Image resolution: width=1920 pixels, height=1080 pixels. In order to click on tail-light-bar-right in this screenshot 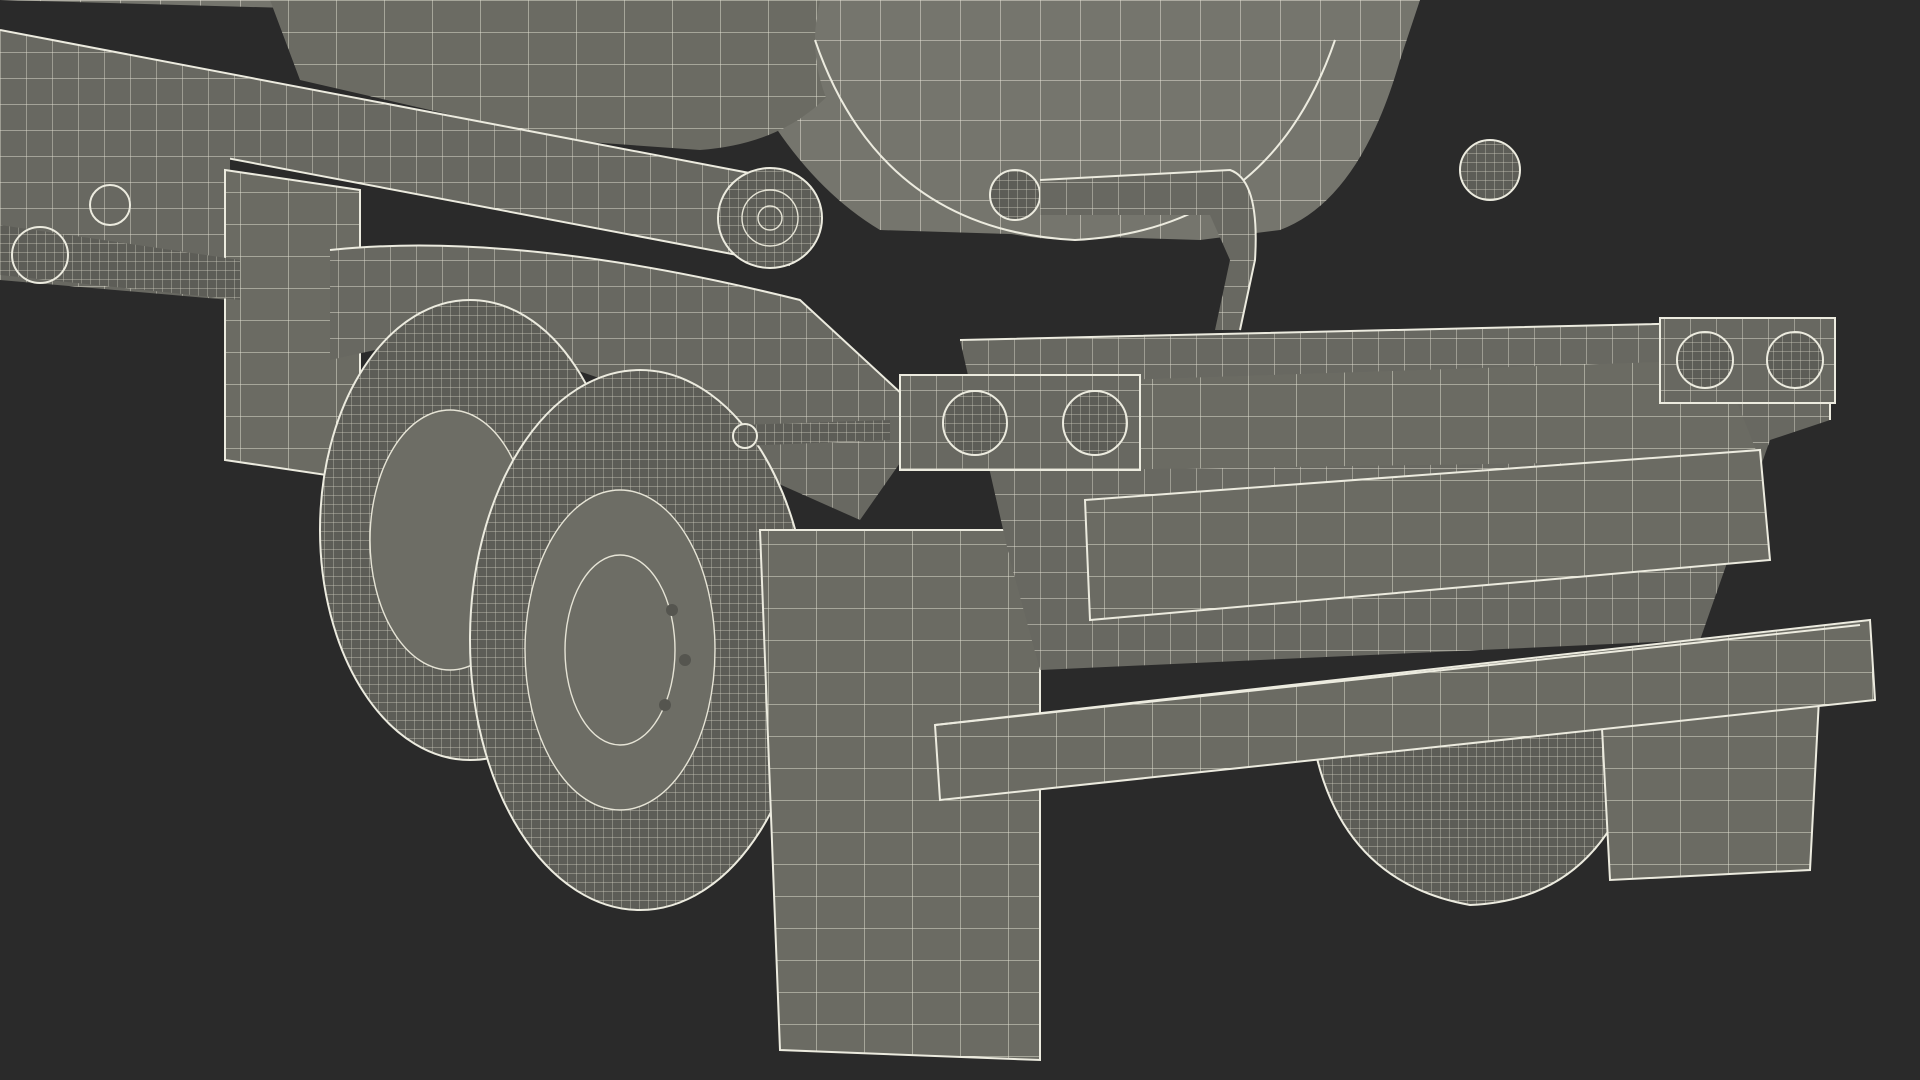, I will do `click(1747, 360)`.